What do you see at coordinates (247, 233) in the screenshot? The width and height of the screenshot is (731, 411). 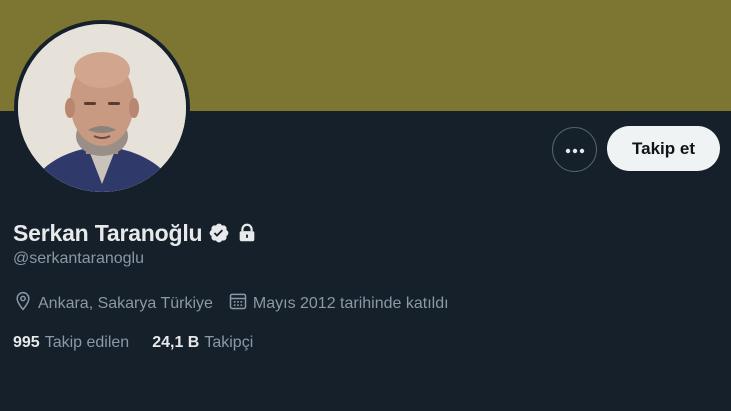 I see `lock-icon` at bounding box center [247, 233].